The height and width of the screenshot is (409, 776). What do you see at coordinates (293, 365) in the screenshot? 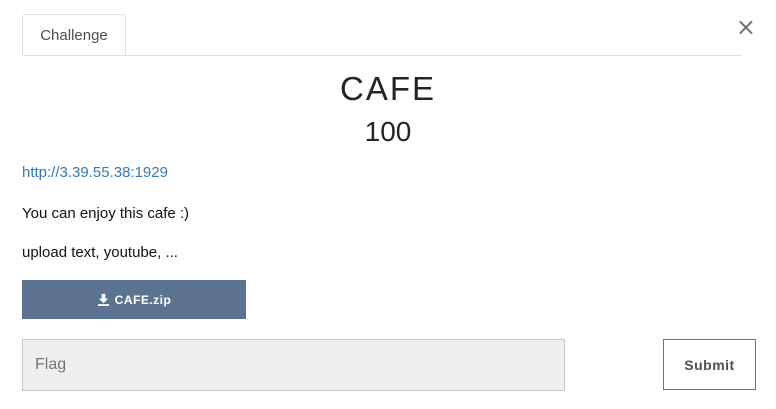
I see `flag-input` at bounding box center [293, 365].